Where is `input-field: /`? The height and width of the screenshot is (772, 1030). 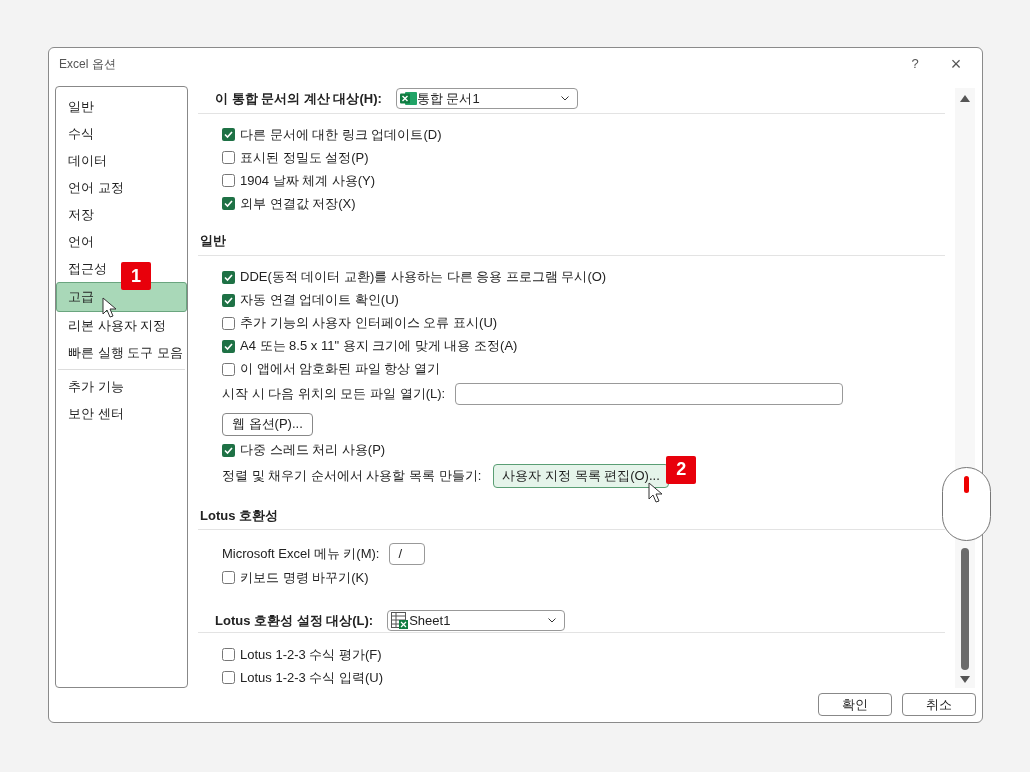 input-field: / is located at coordinates (407, 553).